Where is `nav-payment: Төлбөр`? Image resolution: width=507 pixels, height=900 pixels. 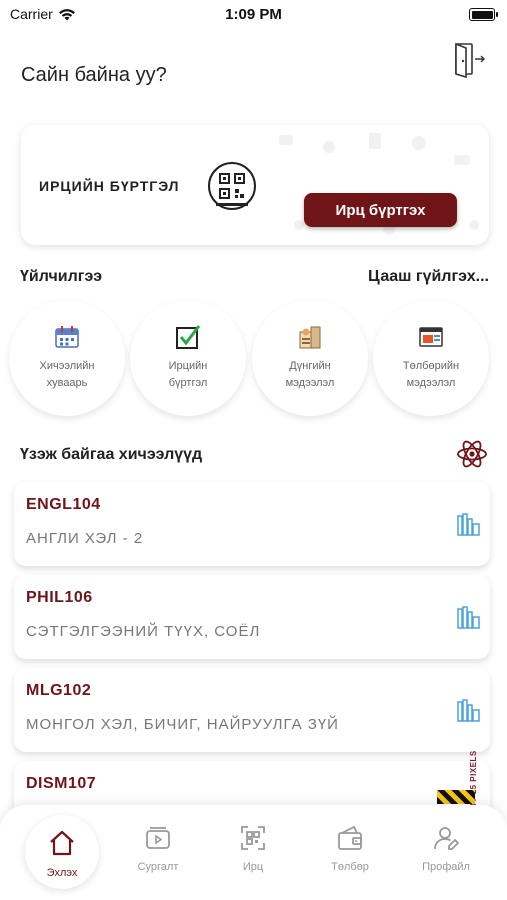 nav-payment: Төлбөр is located at coordinates (350, 854).